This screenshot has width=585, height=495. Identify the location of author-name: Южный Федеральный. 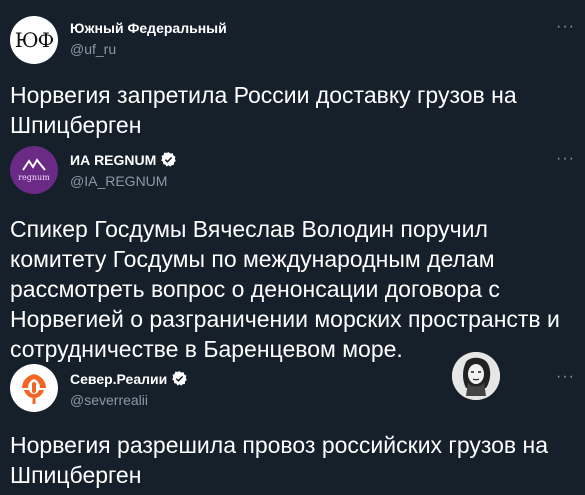
(148, 28).